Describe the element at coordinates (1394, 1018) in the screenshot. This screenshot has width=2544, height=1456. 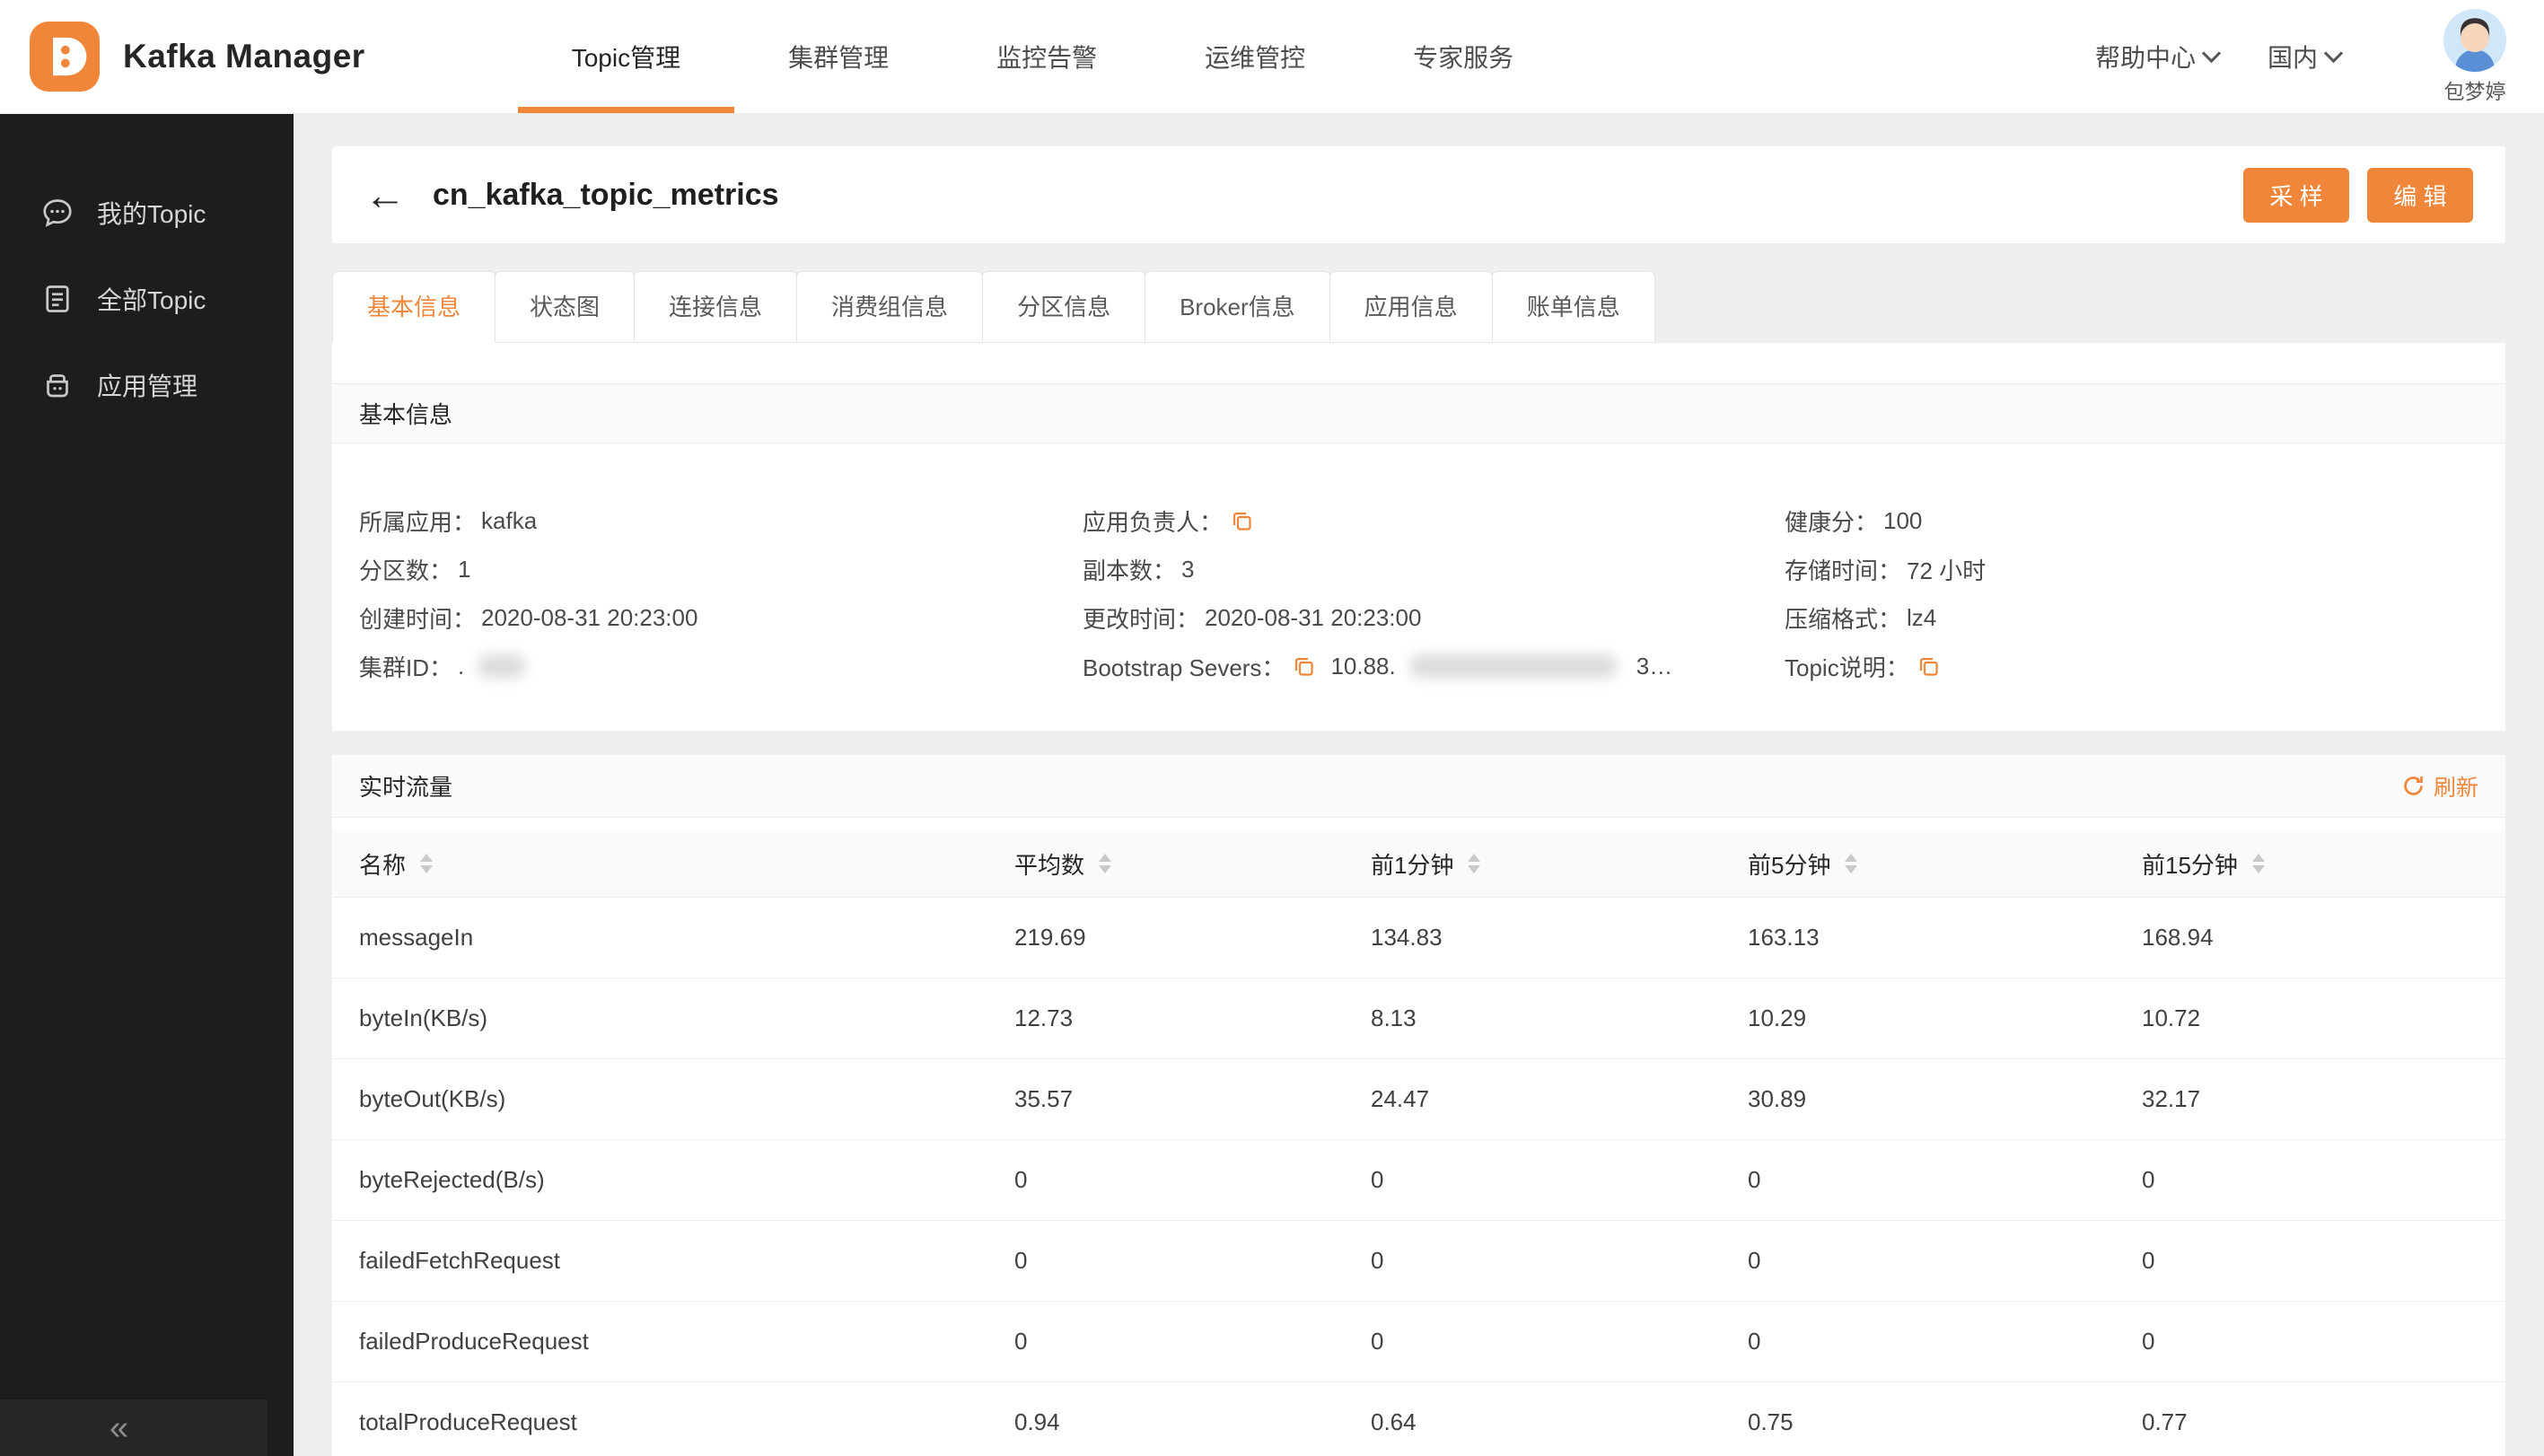
I see `metric-value: 8.13` at that location.